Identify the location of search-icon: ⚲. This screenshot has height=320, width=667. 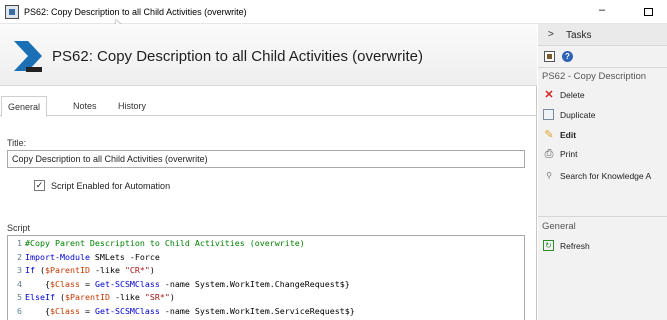
(549, 175).